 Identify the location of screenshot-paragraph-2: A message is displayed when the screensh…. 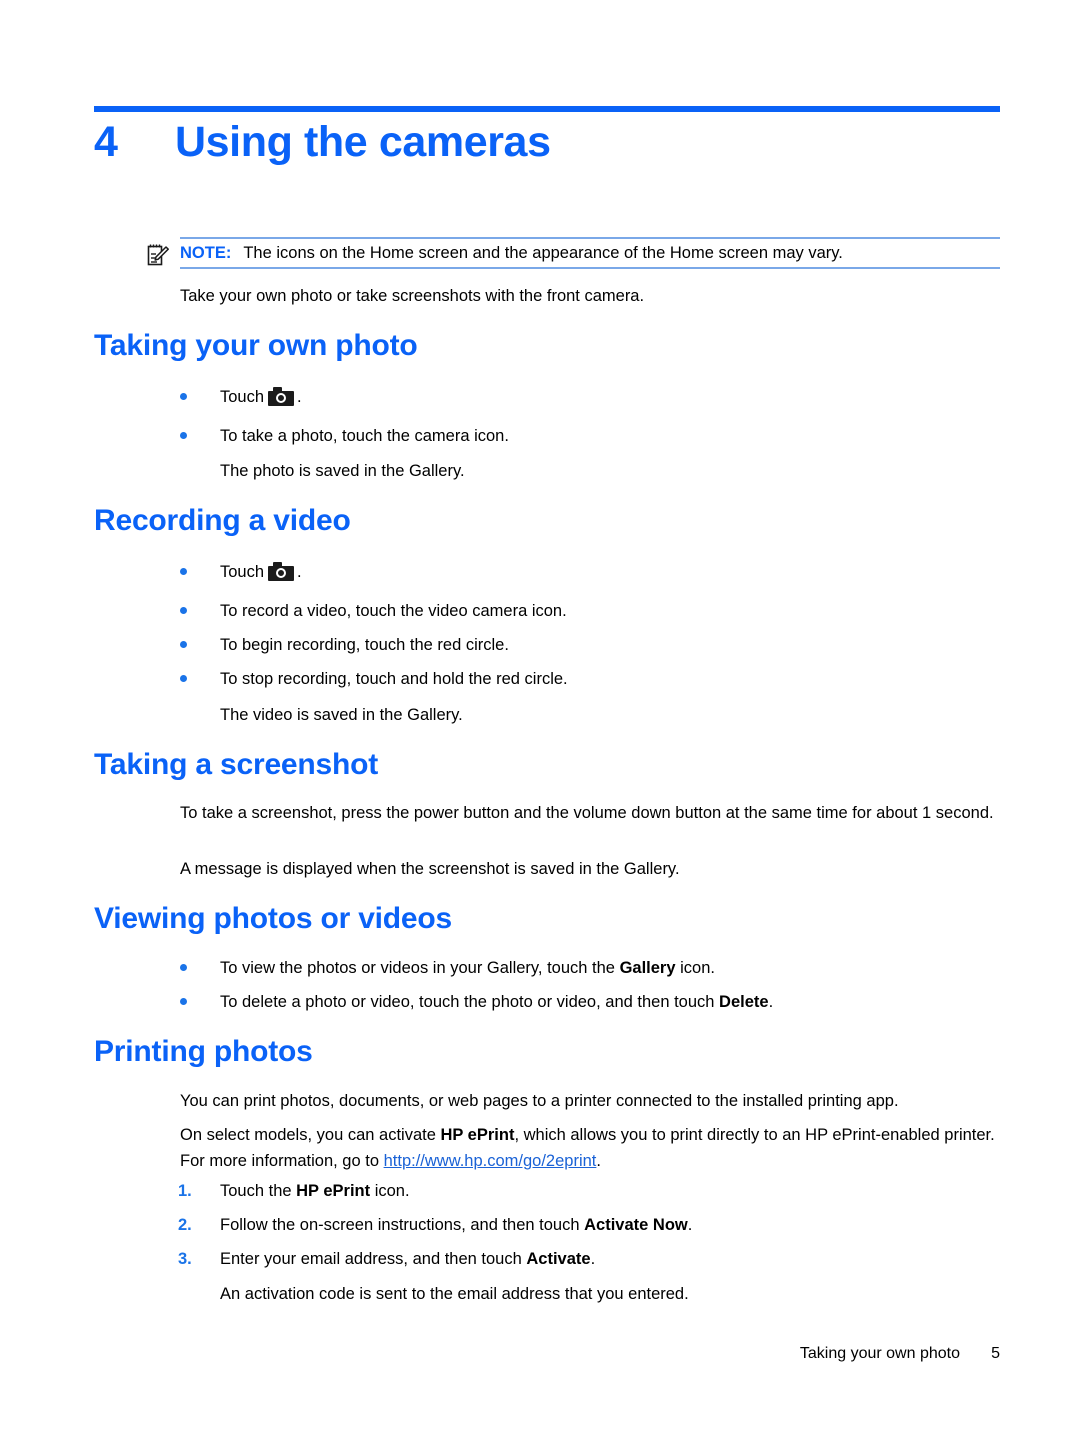
(430, 869).